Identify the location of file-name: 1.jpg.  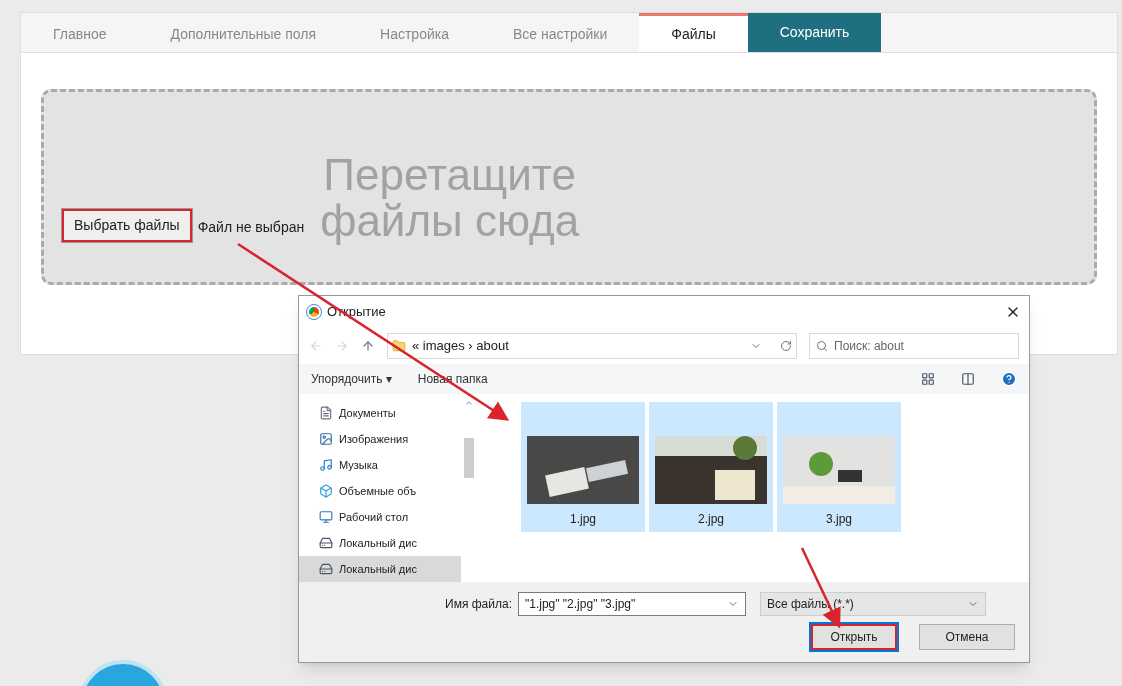
(583, 519).